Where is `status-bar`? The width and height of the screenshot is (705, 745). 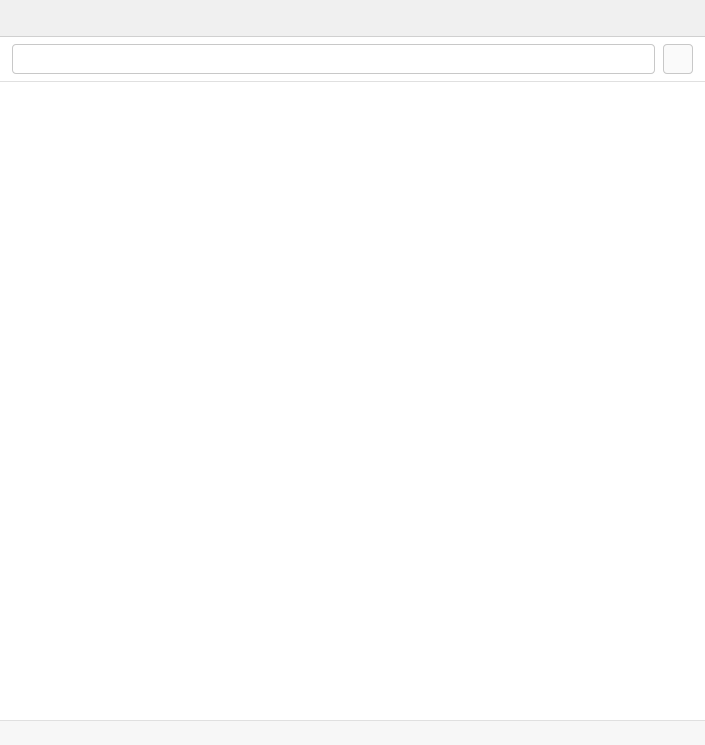 status-bar is located at coordinates (352, 732).